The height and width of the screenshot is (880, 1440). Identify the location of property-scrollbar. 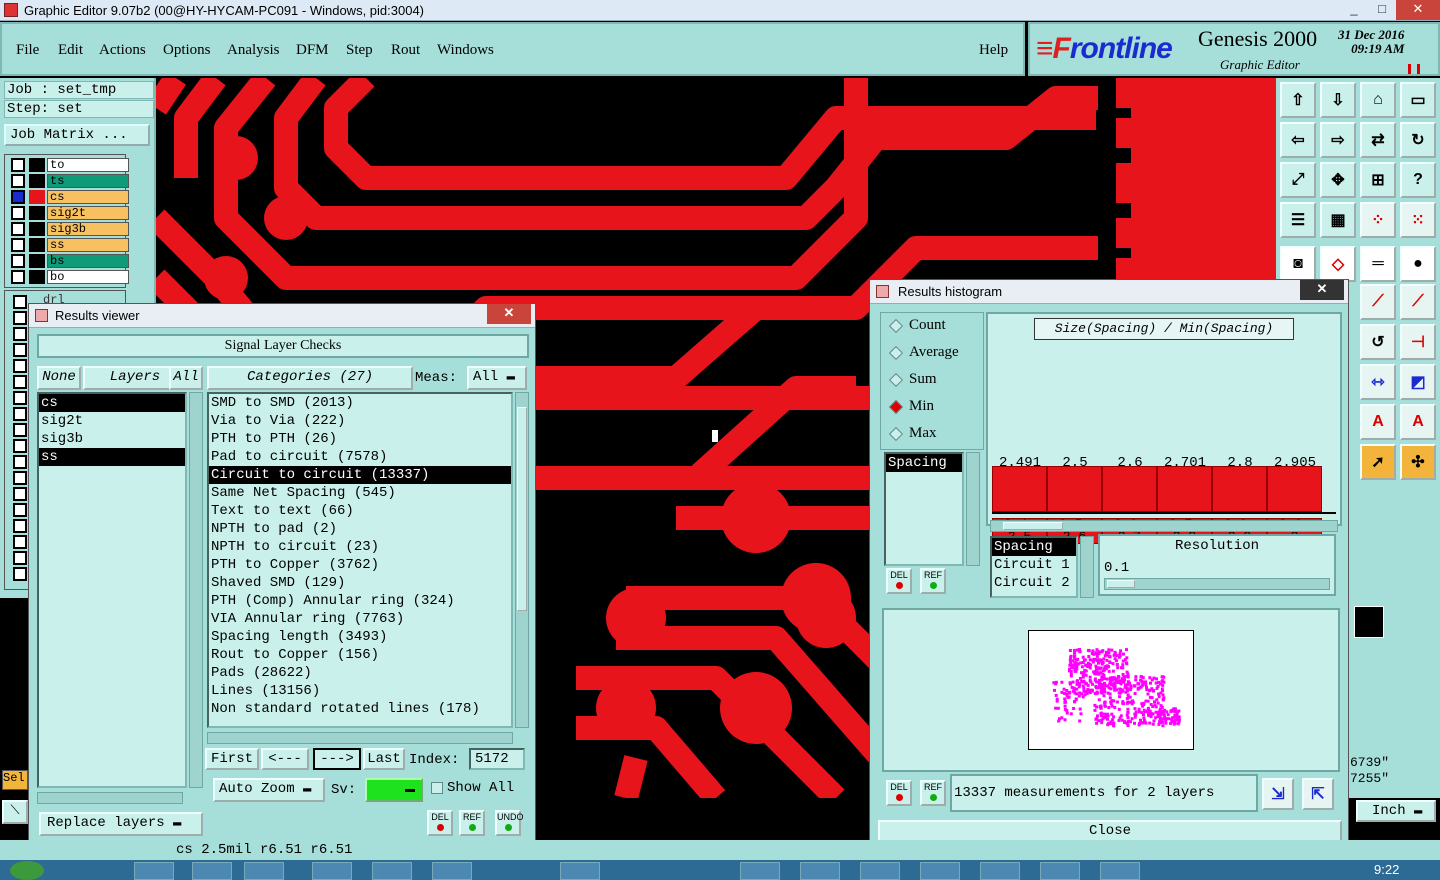
(1087, 567).